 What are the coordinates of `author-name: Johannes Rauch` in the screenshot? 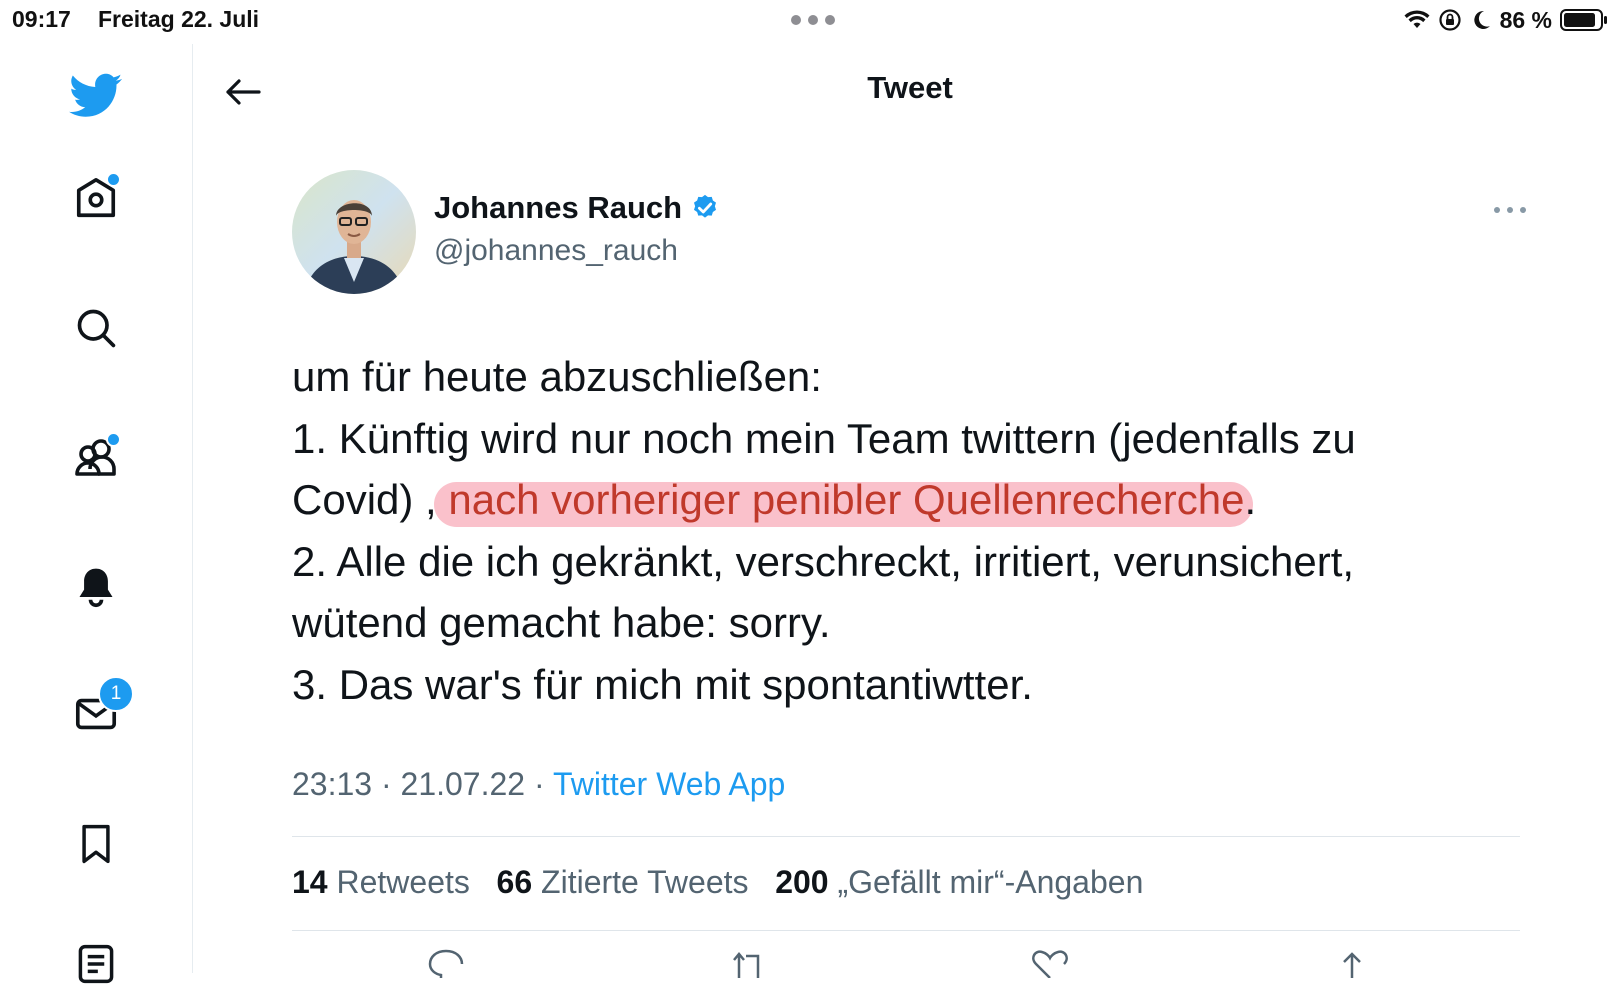 It's located at (577, 208).